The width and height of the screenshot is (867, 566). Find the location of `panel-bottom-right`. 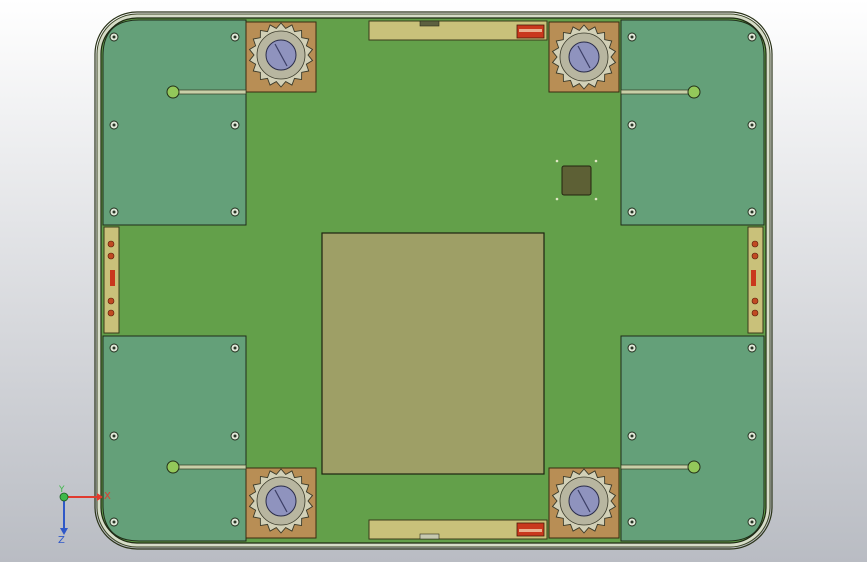

panel-bottom-right is located at coordinates (692, 438).